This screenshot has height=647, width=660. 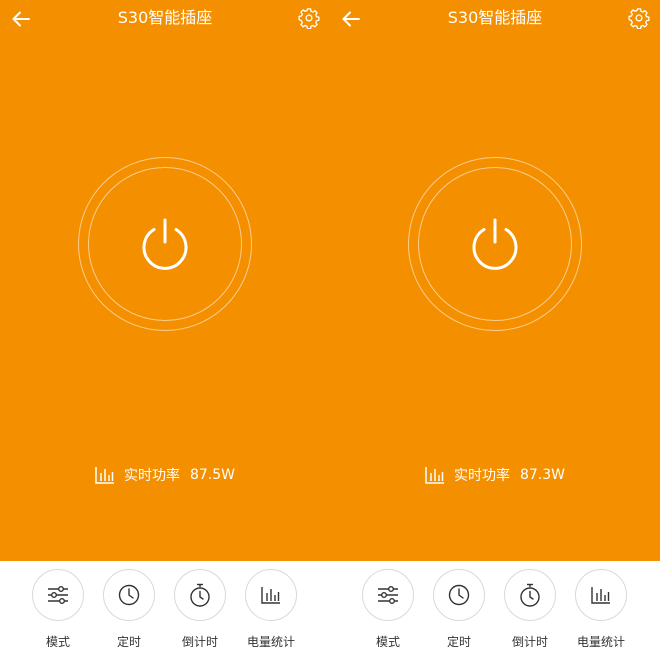 I want to click on power-value: 87.5W, so click(x=212, y=475).